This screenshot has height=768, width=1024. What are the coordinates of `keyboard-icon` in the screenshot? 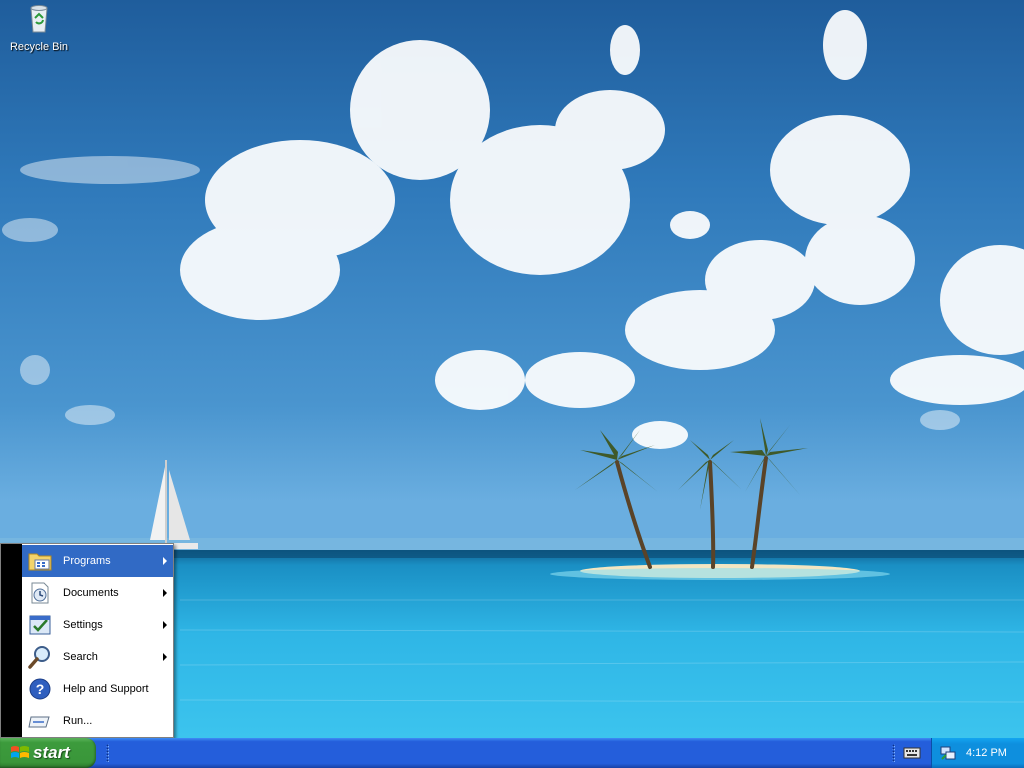 It's located at (912, 752).